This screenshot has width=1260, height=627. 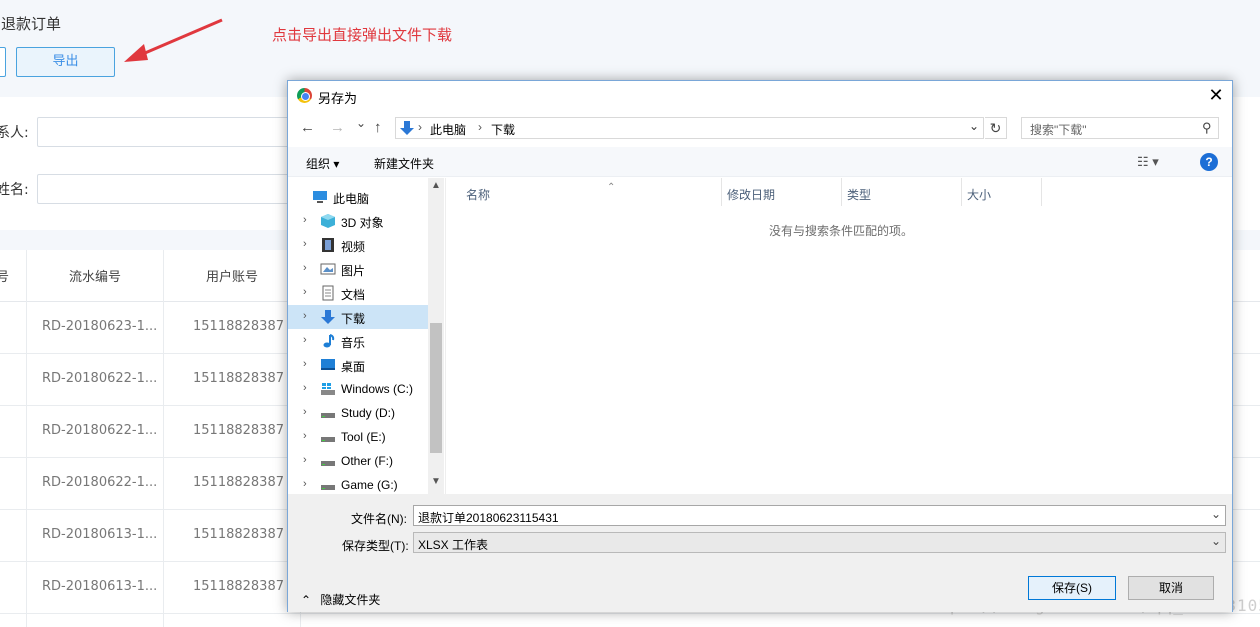 What do you see at coordinates (379, 519) in the screenshot?
I see `filename-label: 文件名(N):` at bounding box center [379, 519].